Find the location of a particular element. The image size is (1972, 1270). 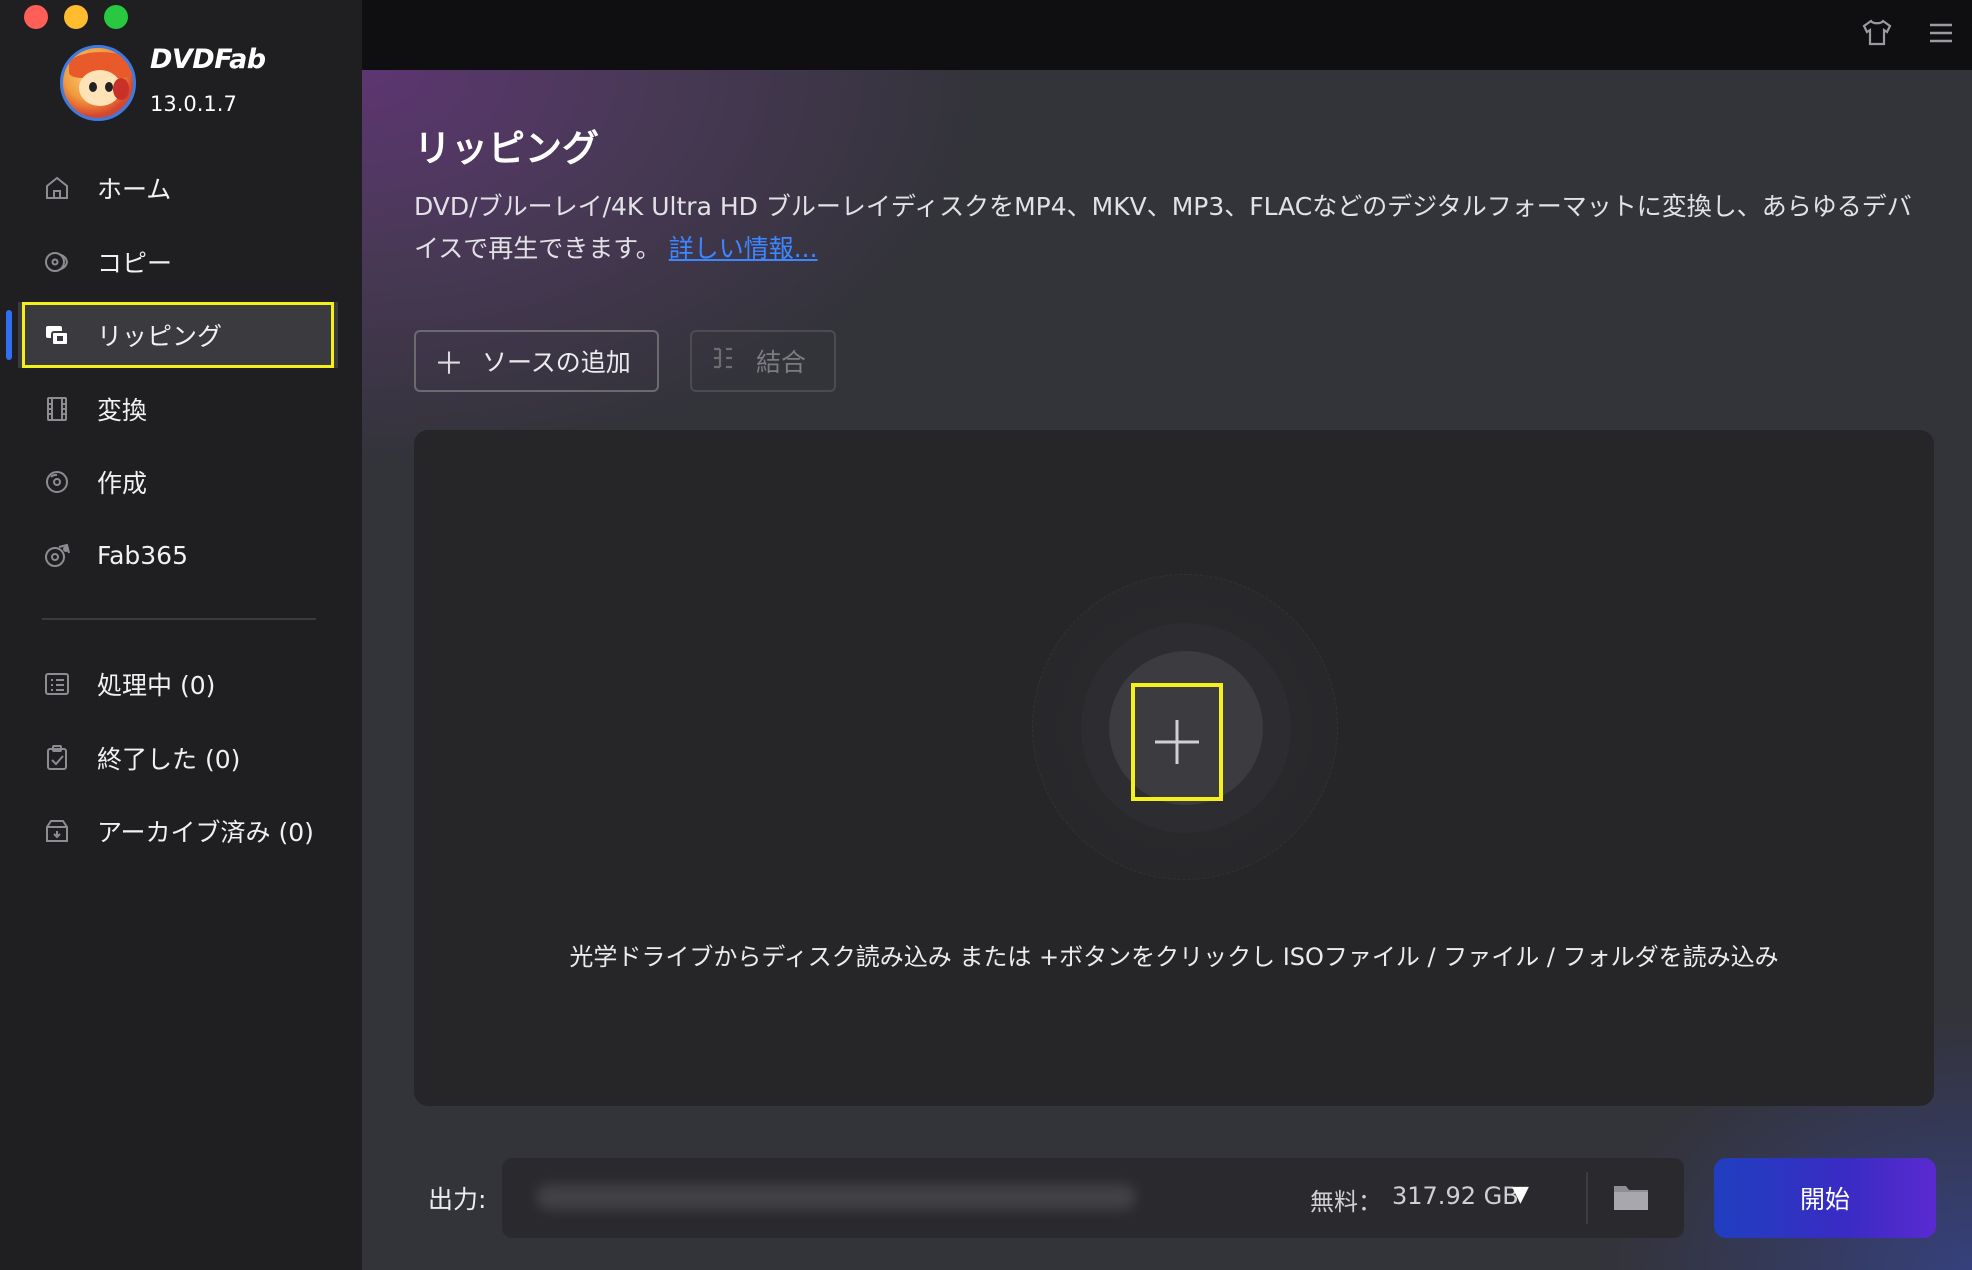

home-icon is located at coordinates (57, 188).